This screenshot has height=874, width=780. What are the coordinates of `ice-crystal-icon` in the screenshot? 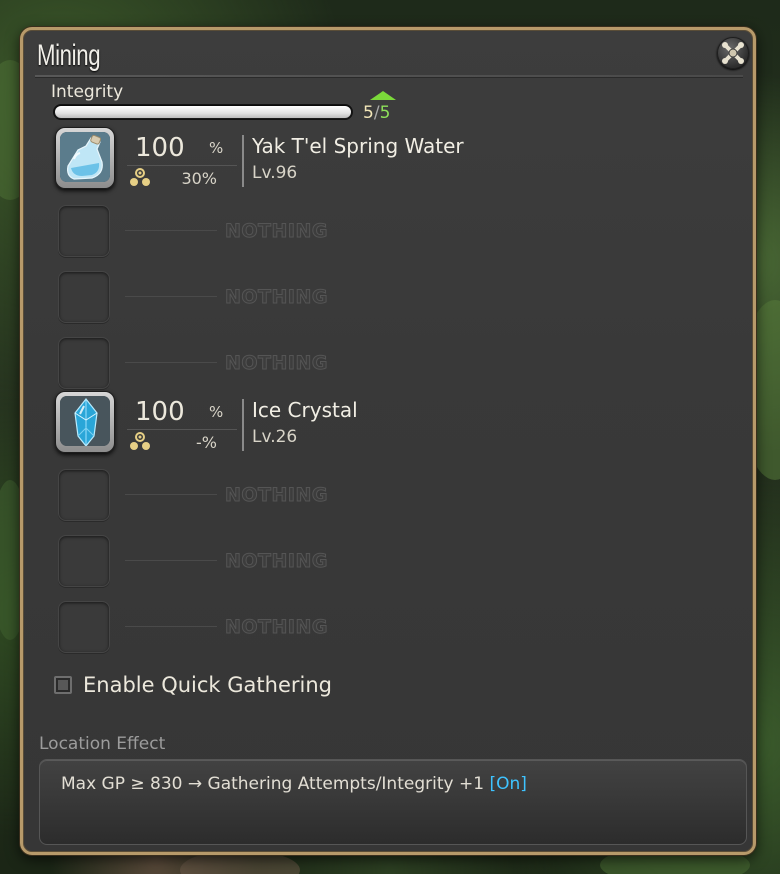 It's located at (85, 421).